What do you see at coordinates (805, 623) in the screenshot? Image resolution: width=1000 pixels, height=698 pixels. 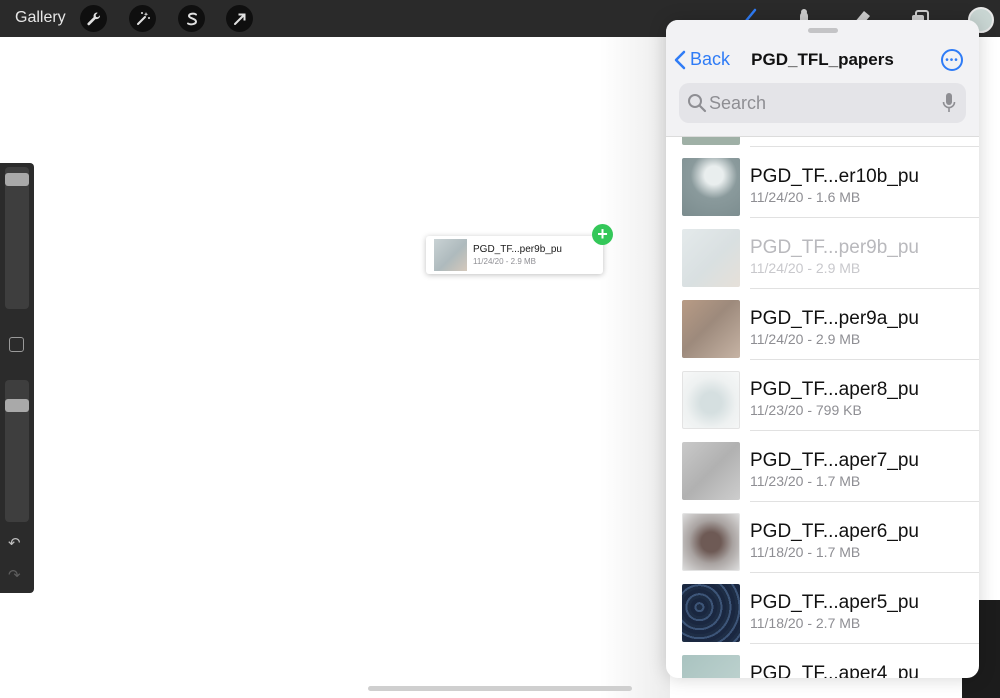 I see `file-meta: 11/18/20 - 2.7 MB` at bounding box center [805, 623].